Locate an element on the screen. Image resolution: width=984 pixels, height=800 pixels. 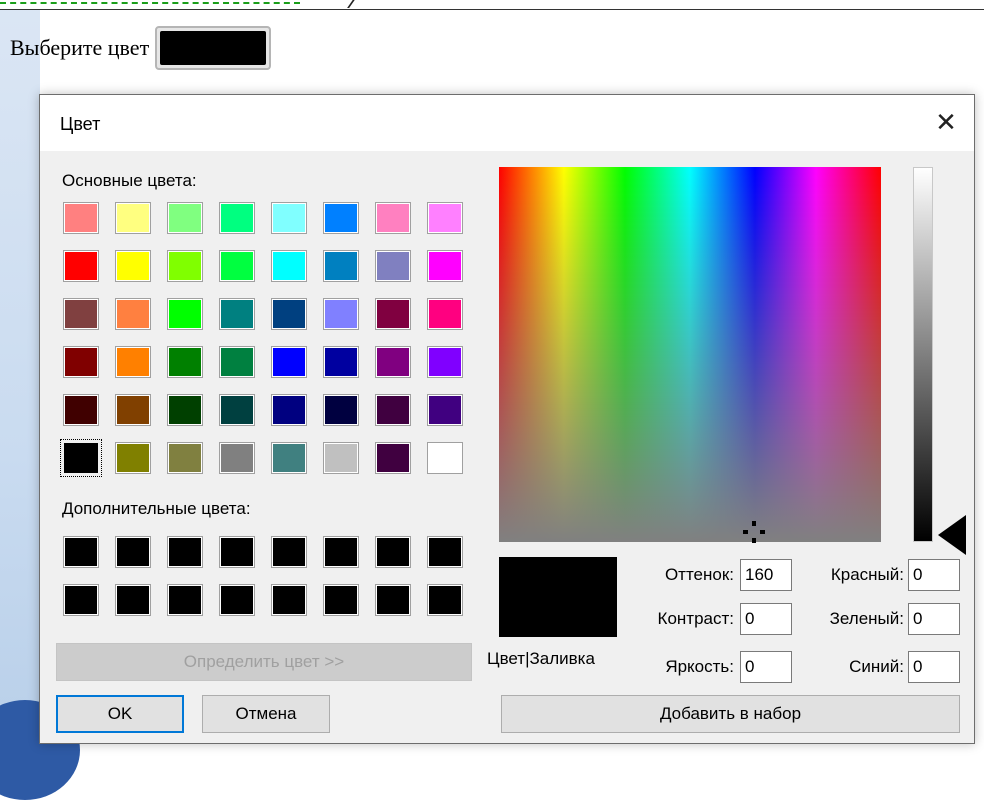
red-label: Красный: is located at coordinates (867, 574).